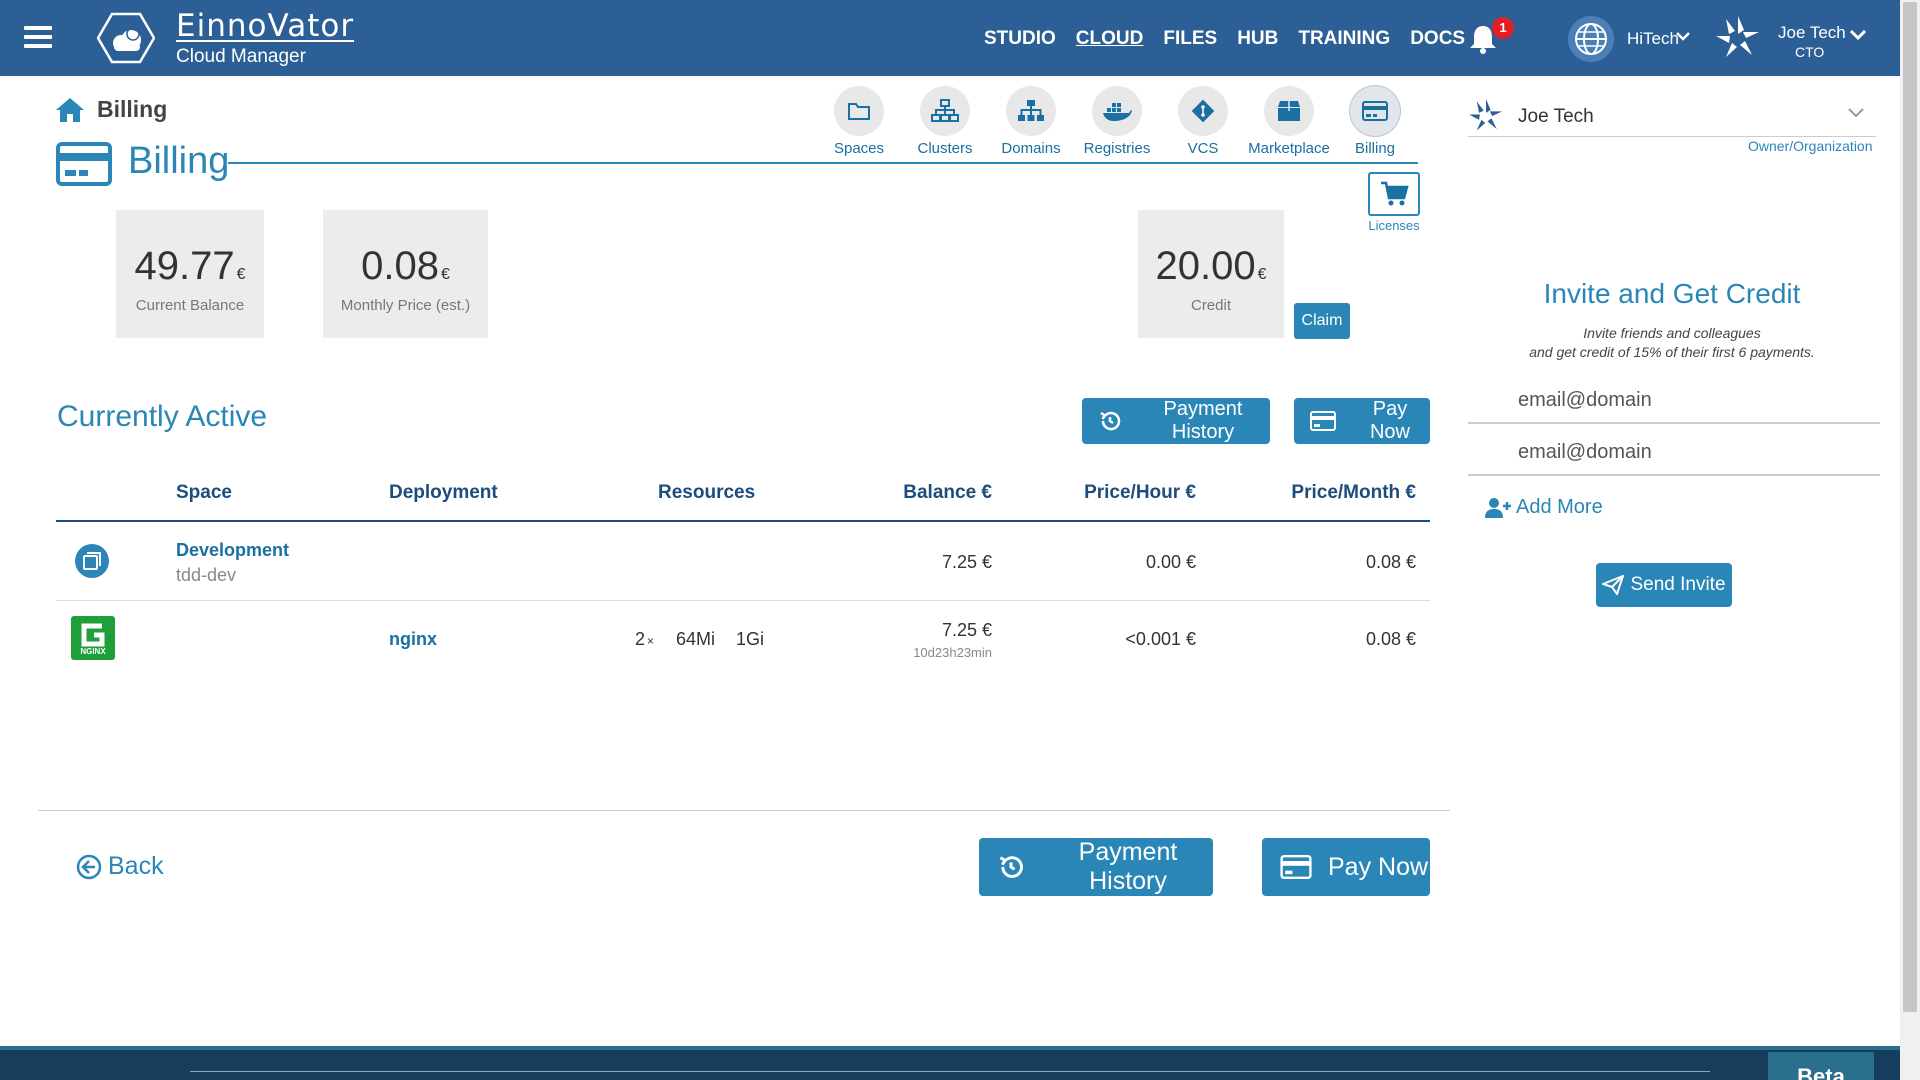 This screenshot has height=1080, width=1920. What do you see at coordinates (241, 274) in the screenshot?
I see `balance-currency: €` at bounding box center [241, 274].